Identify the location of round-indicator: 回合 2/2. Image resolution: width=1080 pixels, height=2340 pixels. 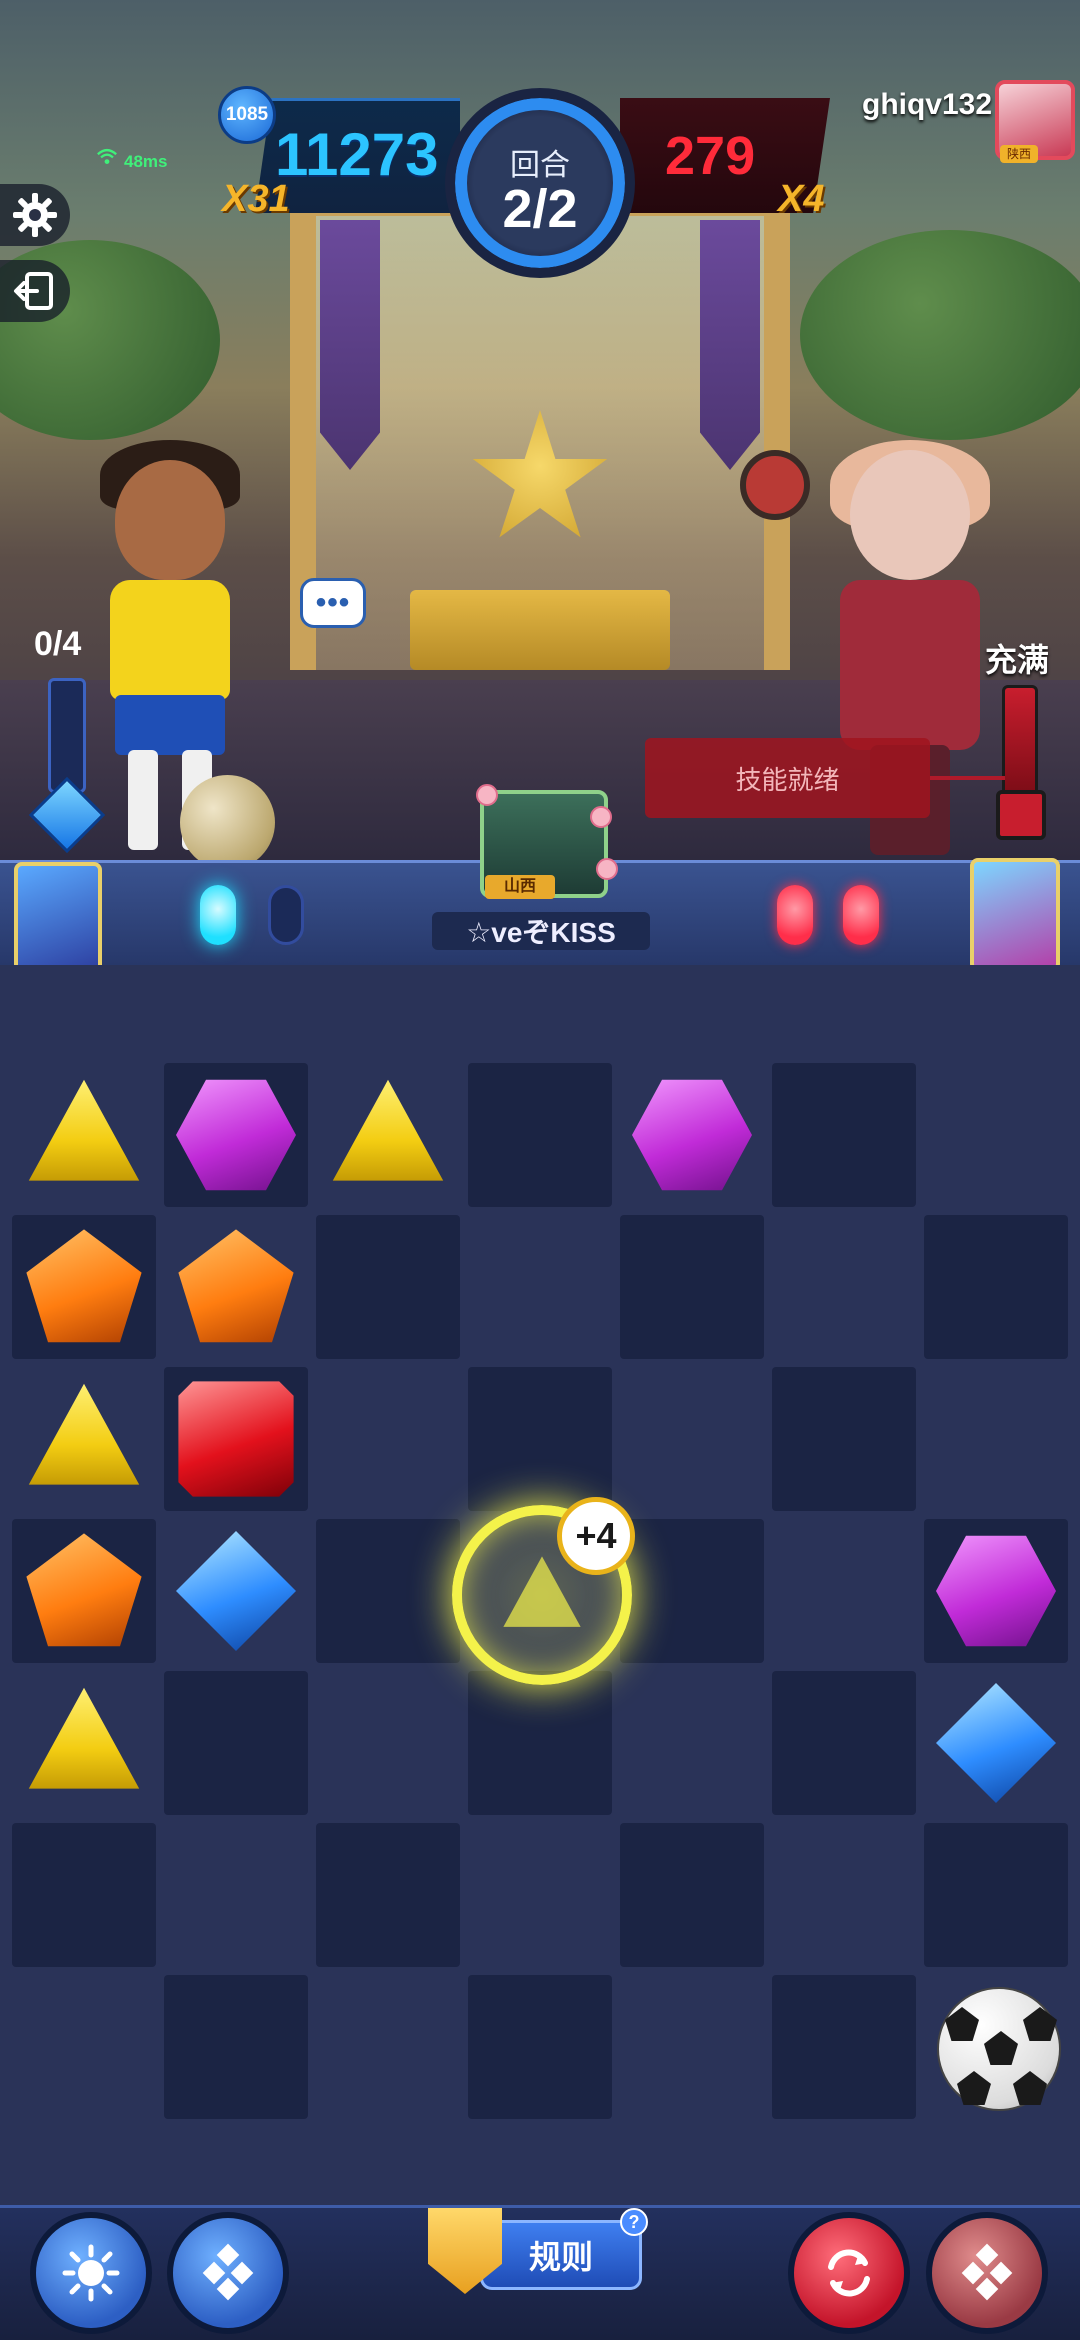
(540, 183).